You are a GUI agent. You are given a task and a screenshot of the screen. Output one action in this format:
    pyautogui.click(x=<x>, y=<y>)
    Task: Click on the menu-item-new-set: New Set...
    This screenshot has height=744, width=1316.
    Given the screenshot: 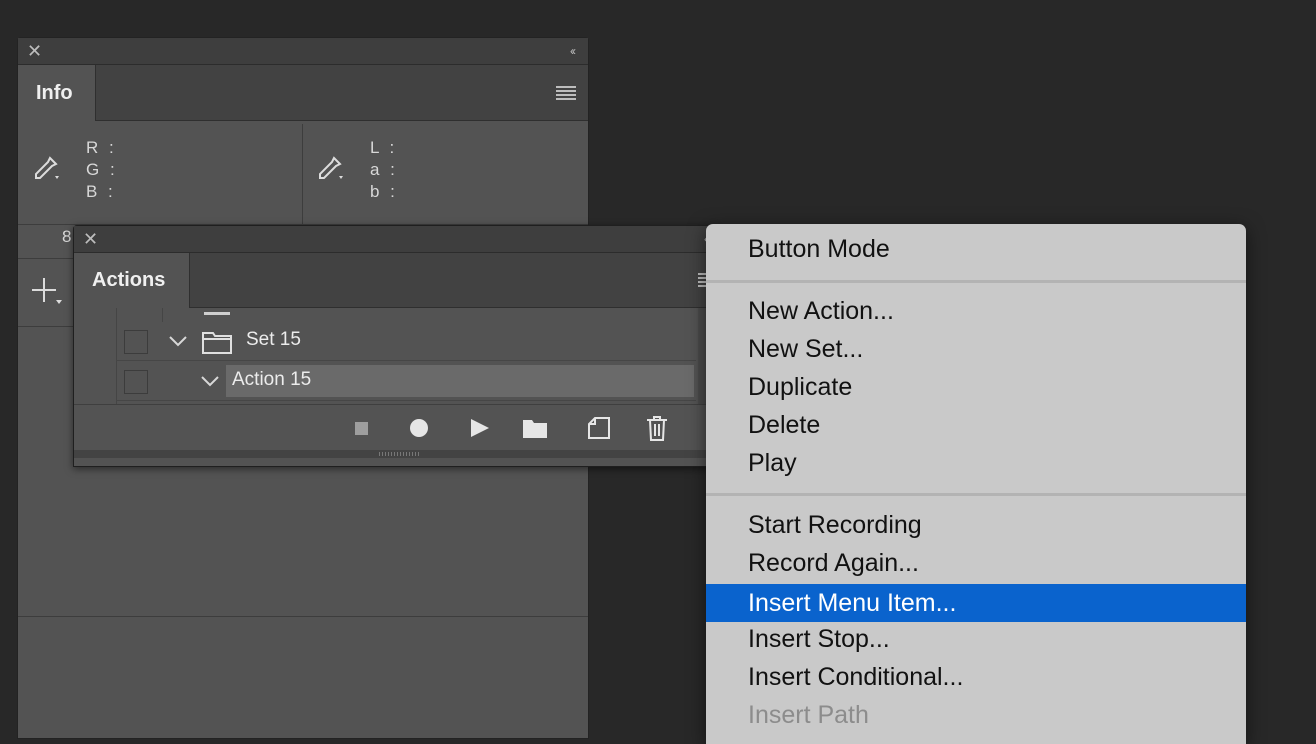 What is the action you would take?
    pyautogui.click(x=976, y=349)
    